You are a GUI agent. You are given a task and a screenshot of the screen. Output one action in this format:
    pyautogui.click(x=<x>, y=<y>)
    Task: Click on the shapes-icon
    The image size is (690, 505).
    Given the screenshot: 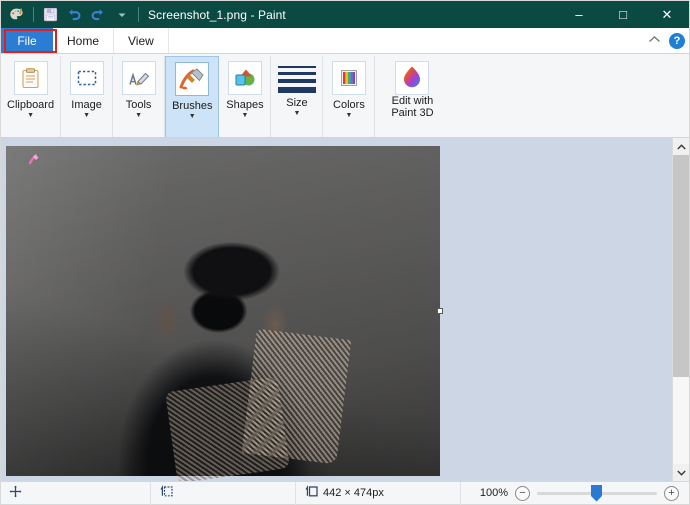 What is the action you would take?
    pyautogui.click(x=244, y=78)
    